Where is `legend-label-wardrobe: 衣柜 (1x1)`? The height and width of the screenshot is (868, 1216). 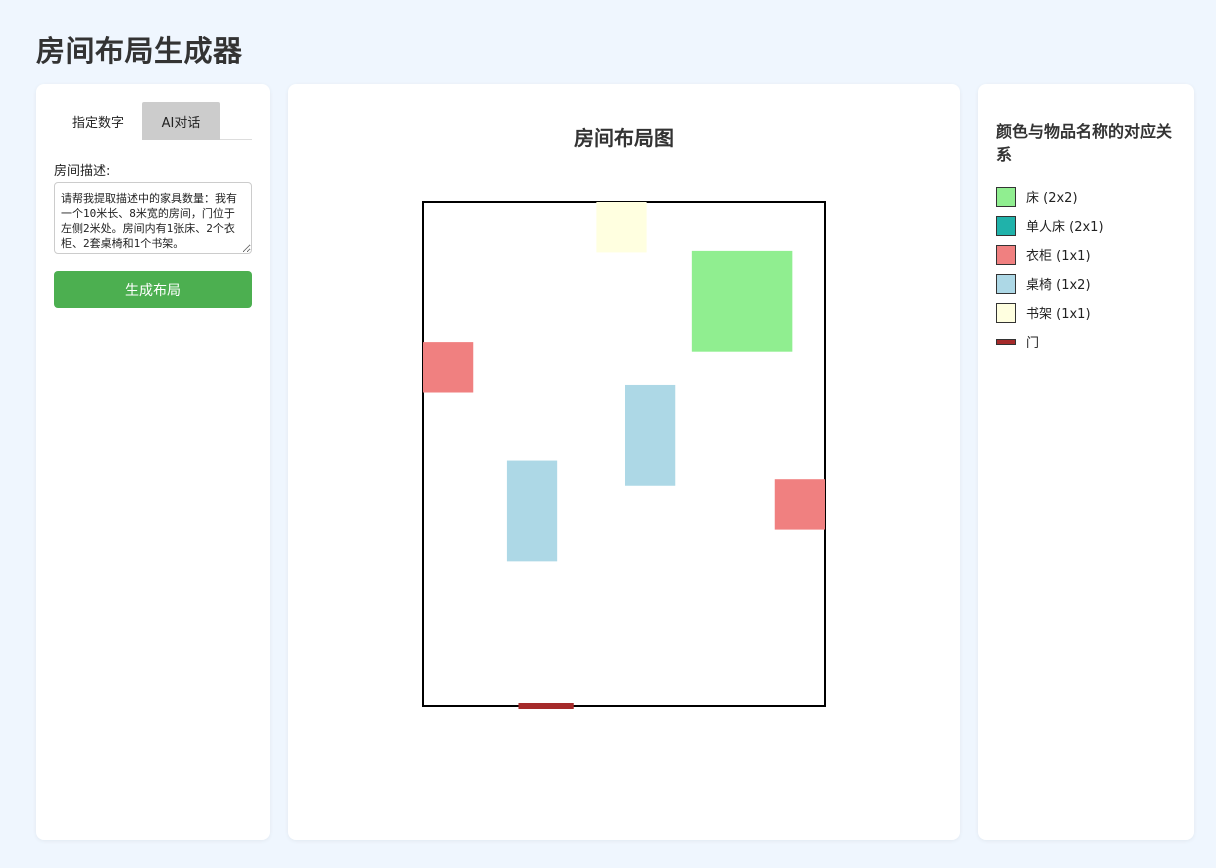 legend-label-wardrobe: 衣柜 (1x1) is located at coordinates (1058, 256).